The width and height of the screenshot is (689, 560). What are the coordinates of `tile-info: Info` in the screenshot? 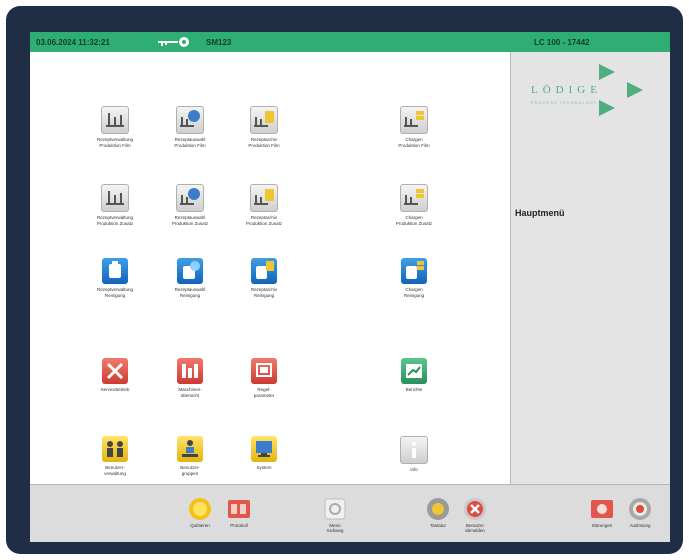 It's located at (414, 454).